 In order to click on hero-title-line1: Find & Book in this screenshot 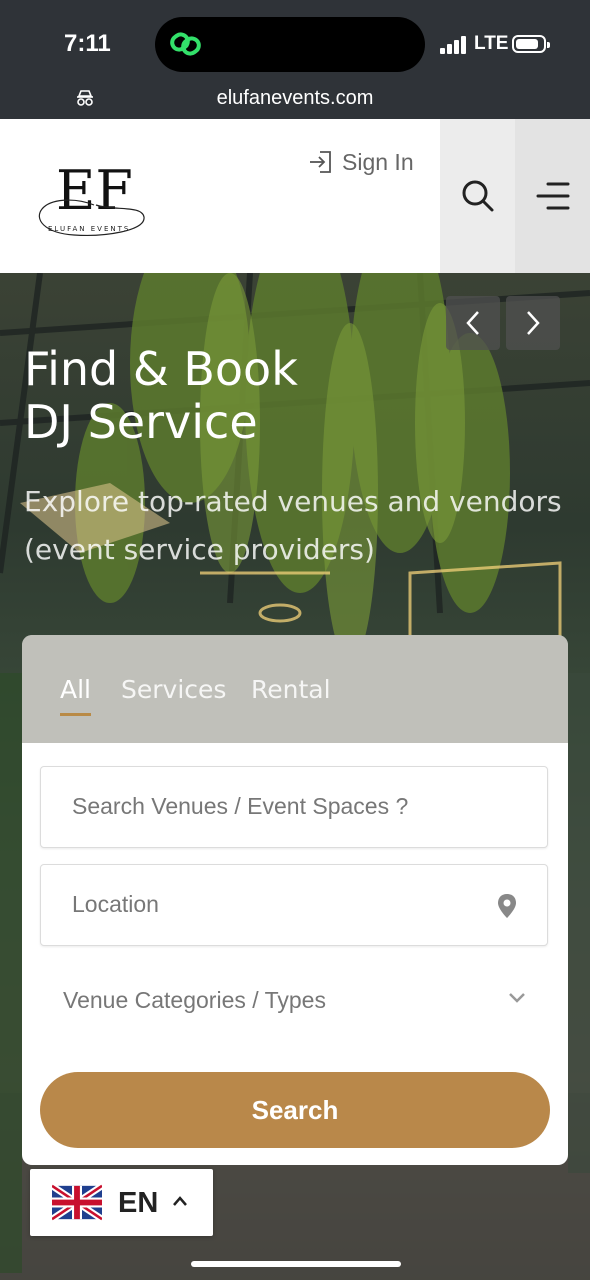, I will do `click(161, 369)`.